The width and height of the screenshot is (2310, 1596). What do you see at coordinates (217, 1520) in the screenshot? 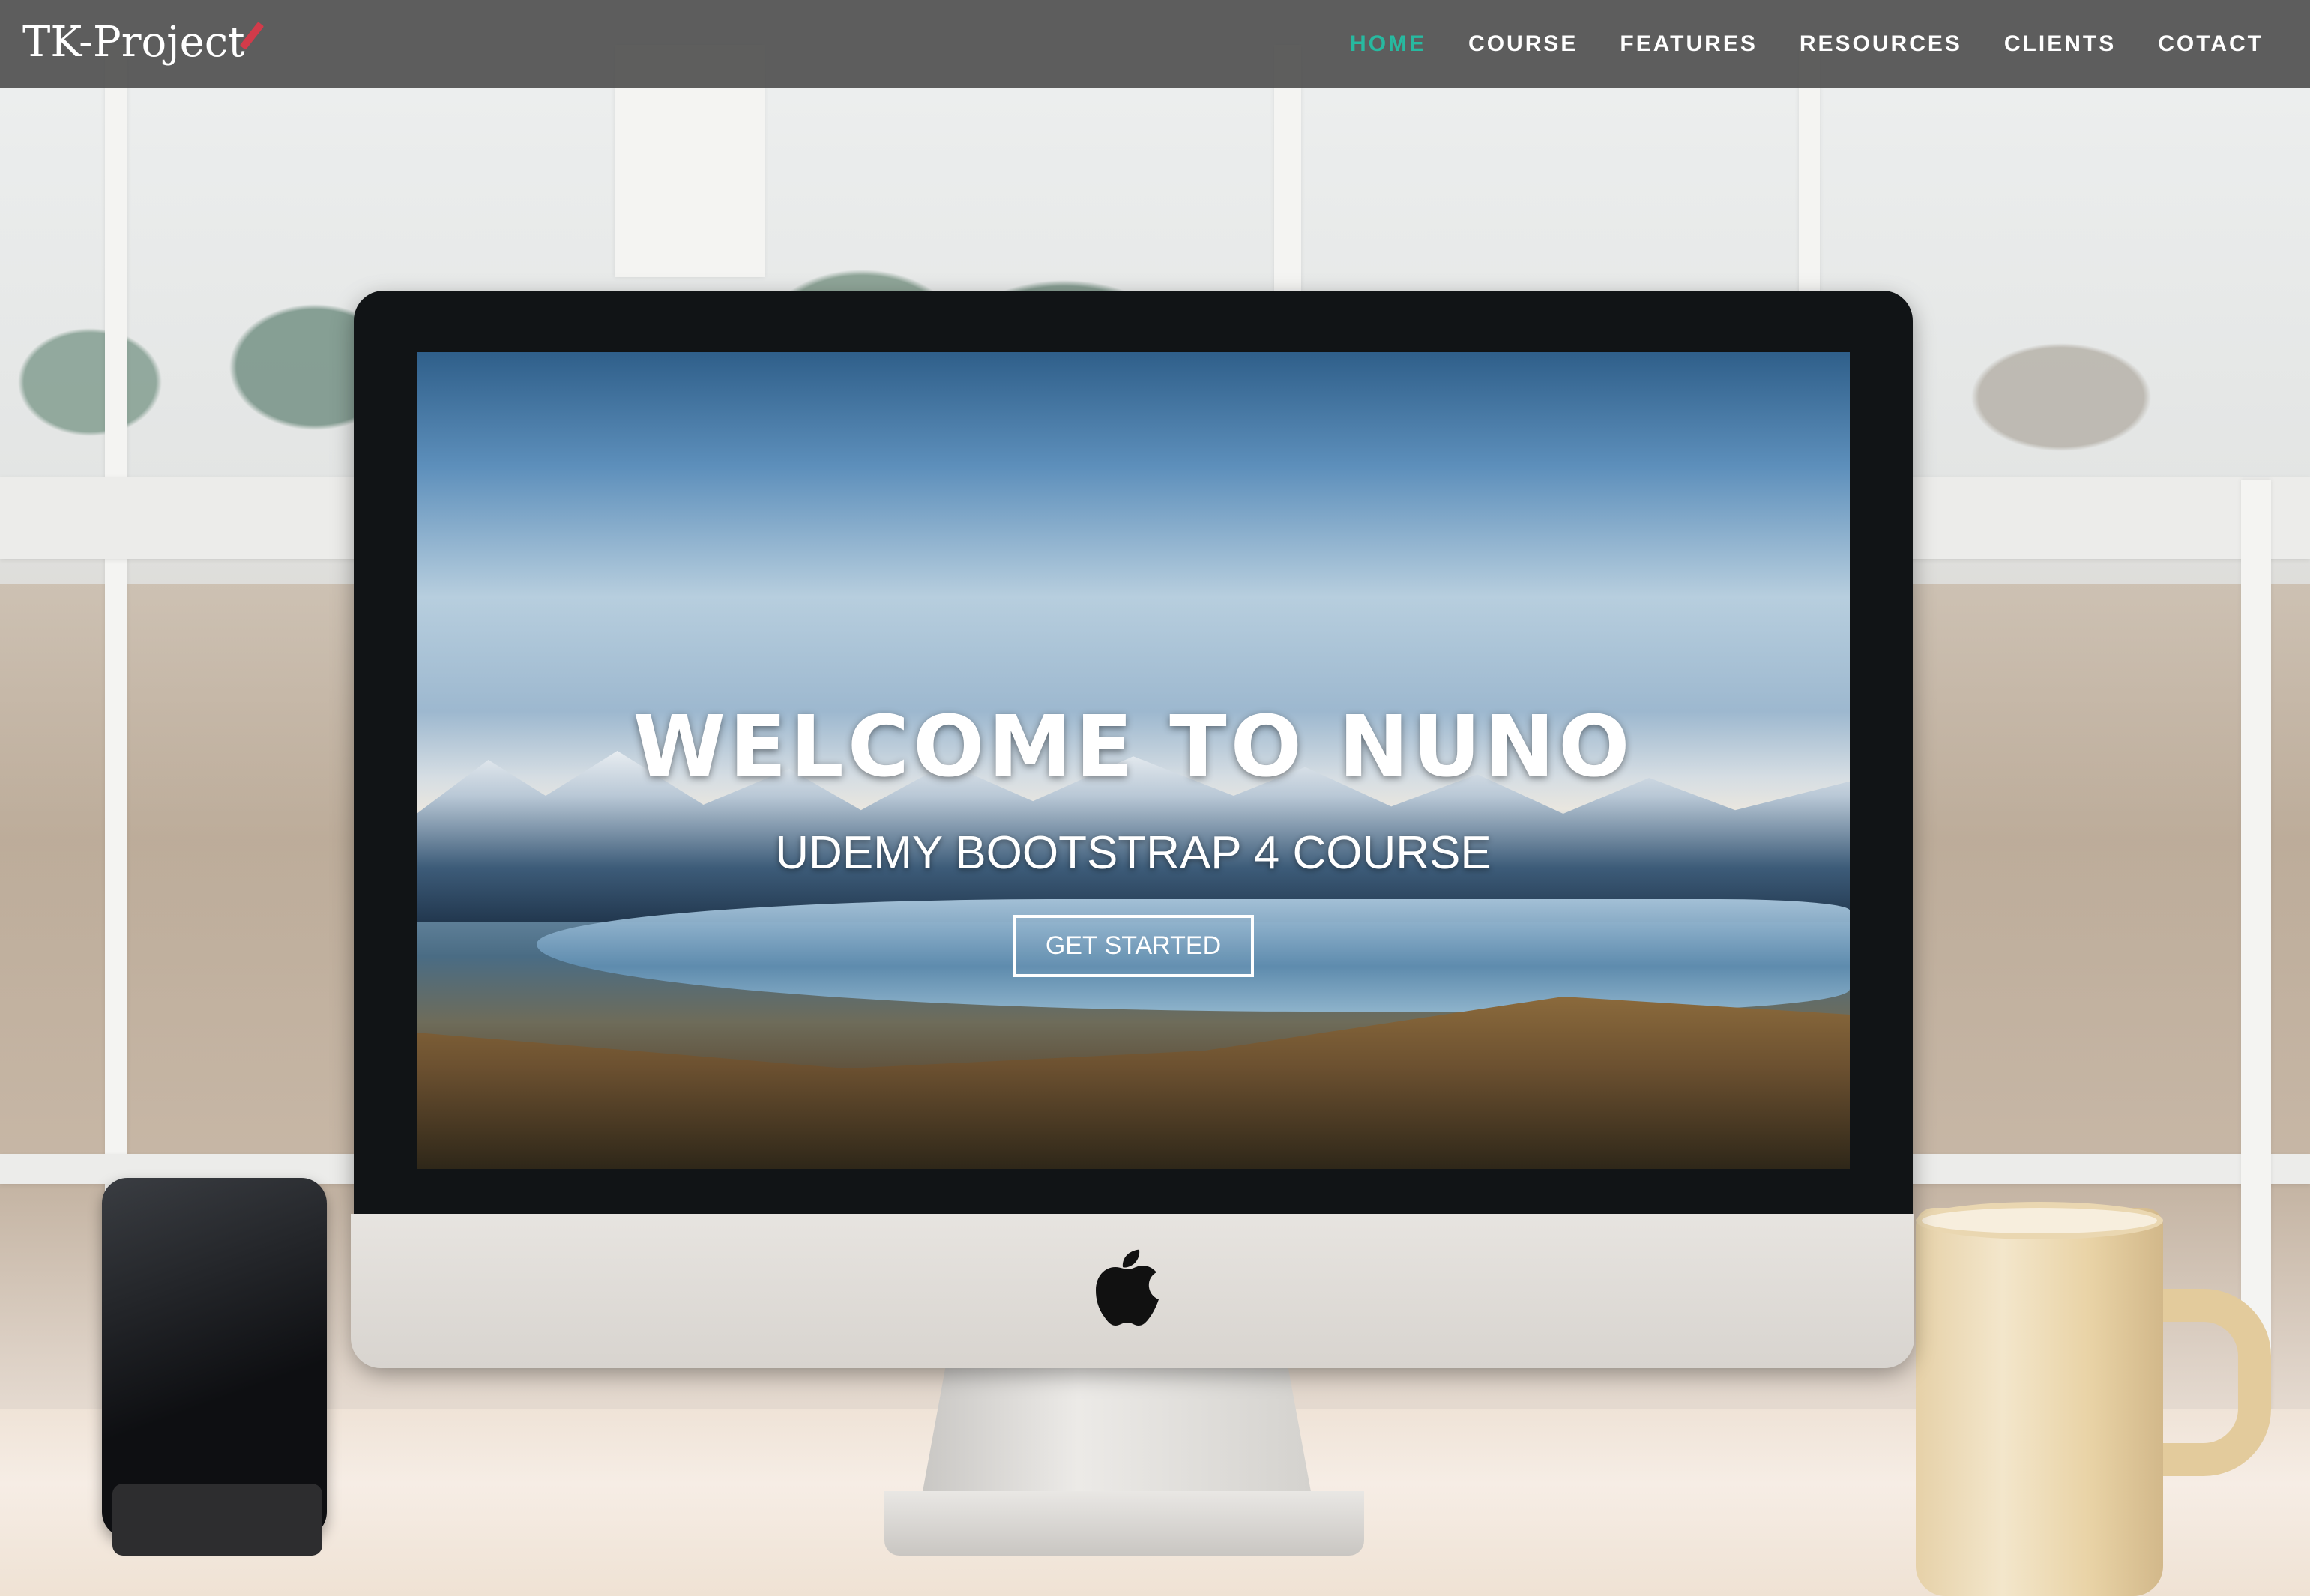
I see `phone-dock` at bounding box center [217, 1520].